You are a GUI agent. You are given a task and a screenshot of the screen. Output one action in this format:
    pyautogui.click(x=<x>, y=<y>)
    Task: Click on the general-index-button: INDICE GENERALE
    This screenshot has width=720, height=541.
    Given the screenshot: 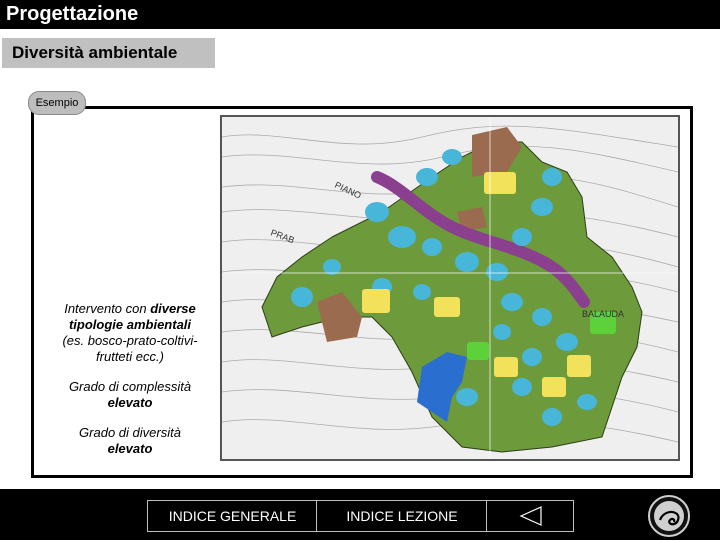 What is the action you would take?
    pyautogui.click(x=232, y=516)
    